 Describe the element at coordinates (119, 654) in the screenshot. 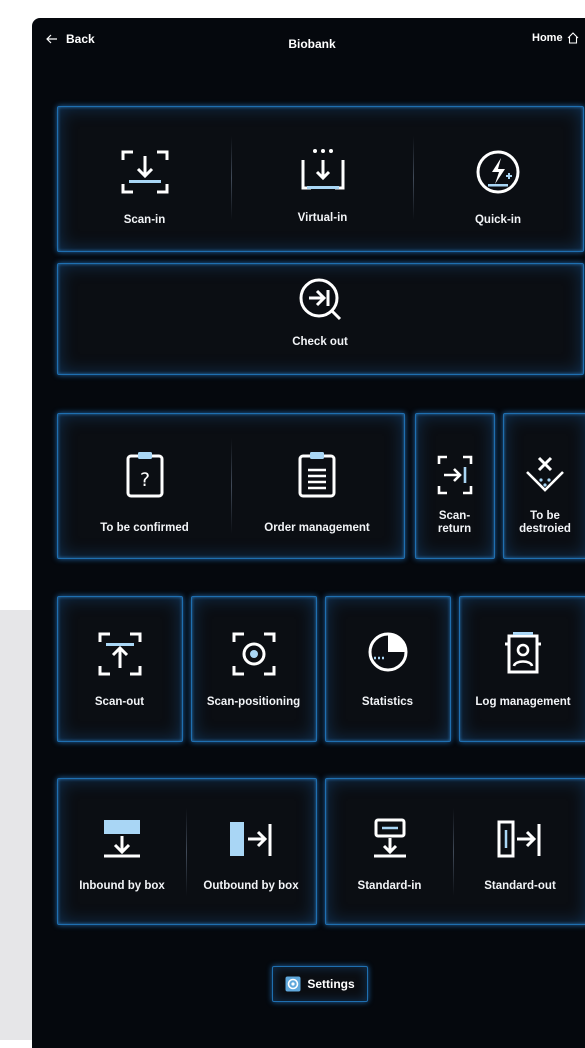

I see `scan-out-icon` at that location.